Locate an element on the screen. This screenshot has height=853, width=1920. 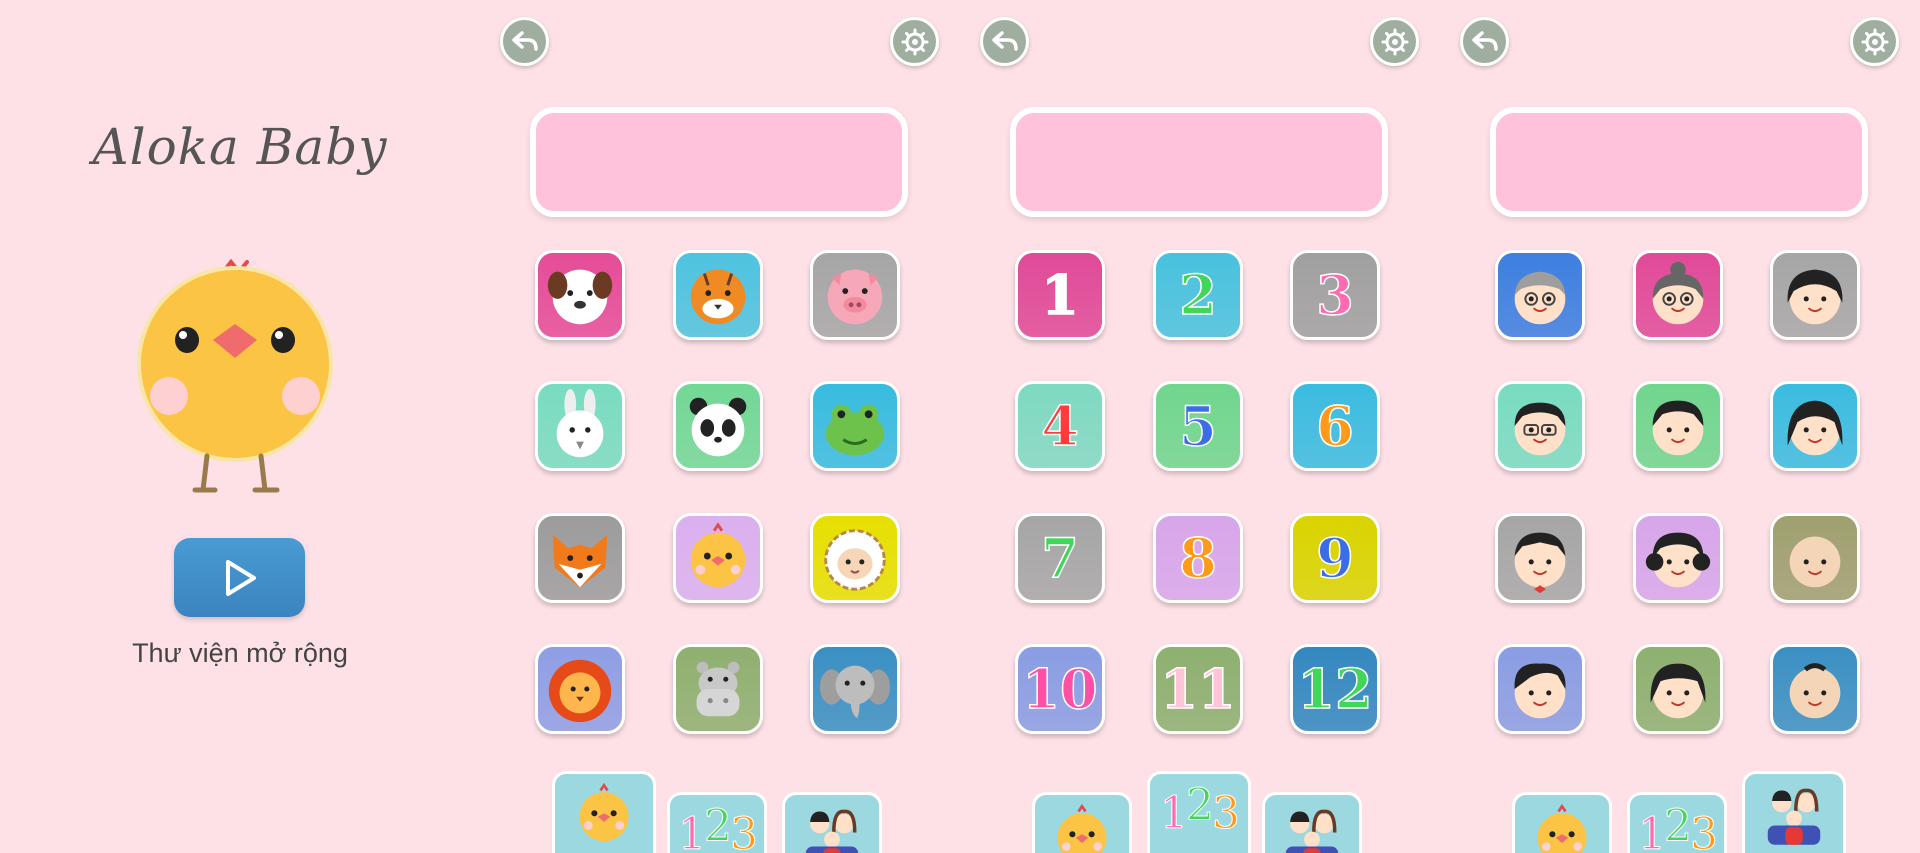
number-label: 11 is located at coordinates (1198, 689).